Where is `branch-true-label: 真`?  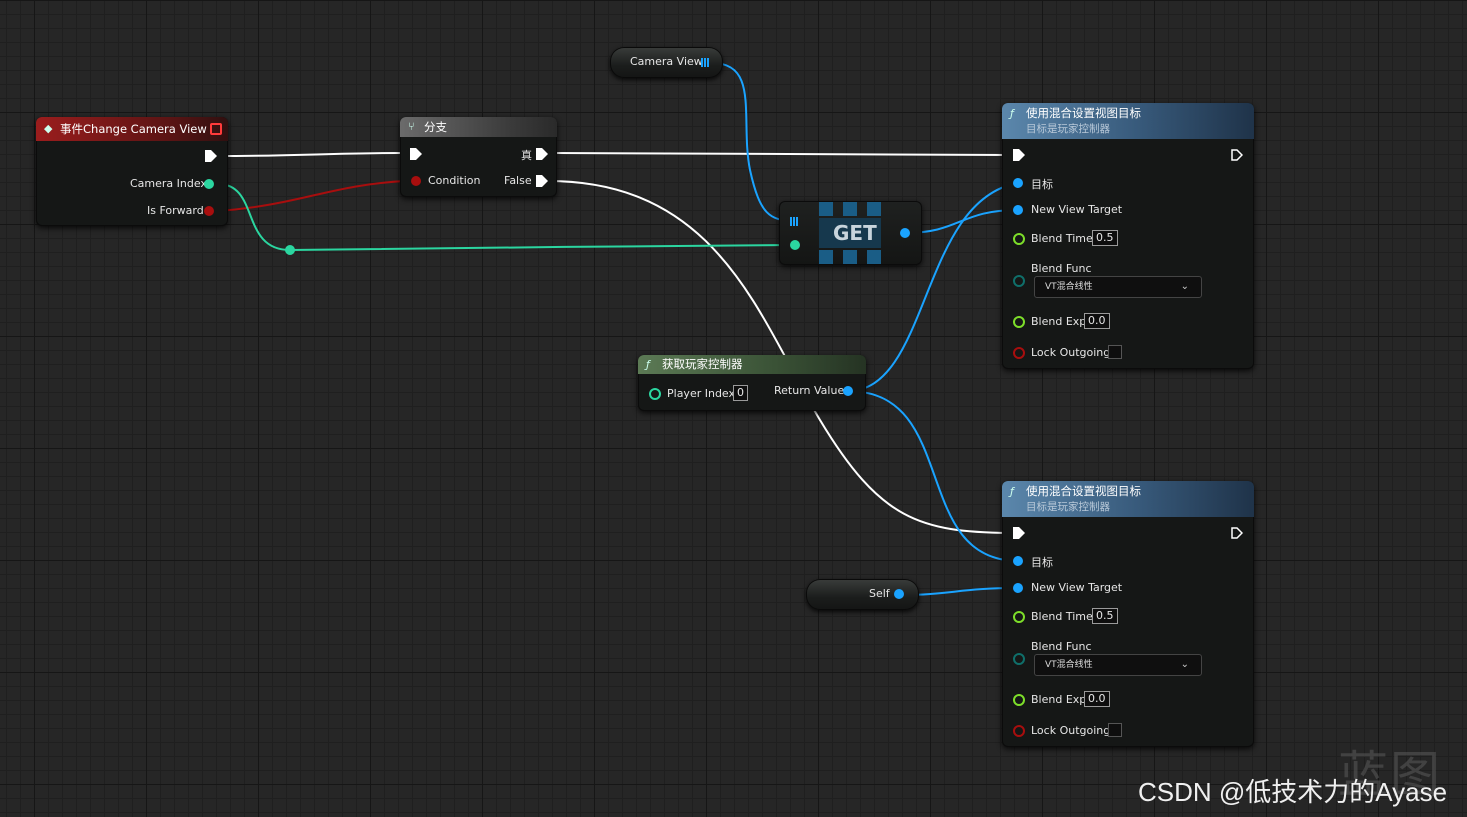
branch-true-label: 真 is located at coordinates (526, 155).